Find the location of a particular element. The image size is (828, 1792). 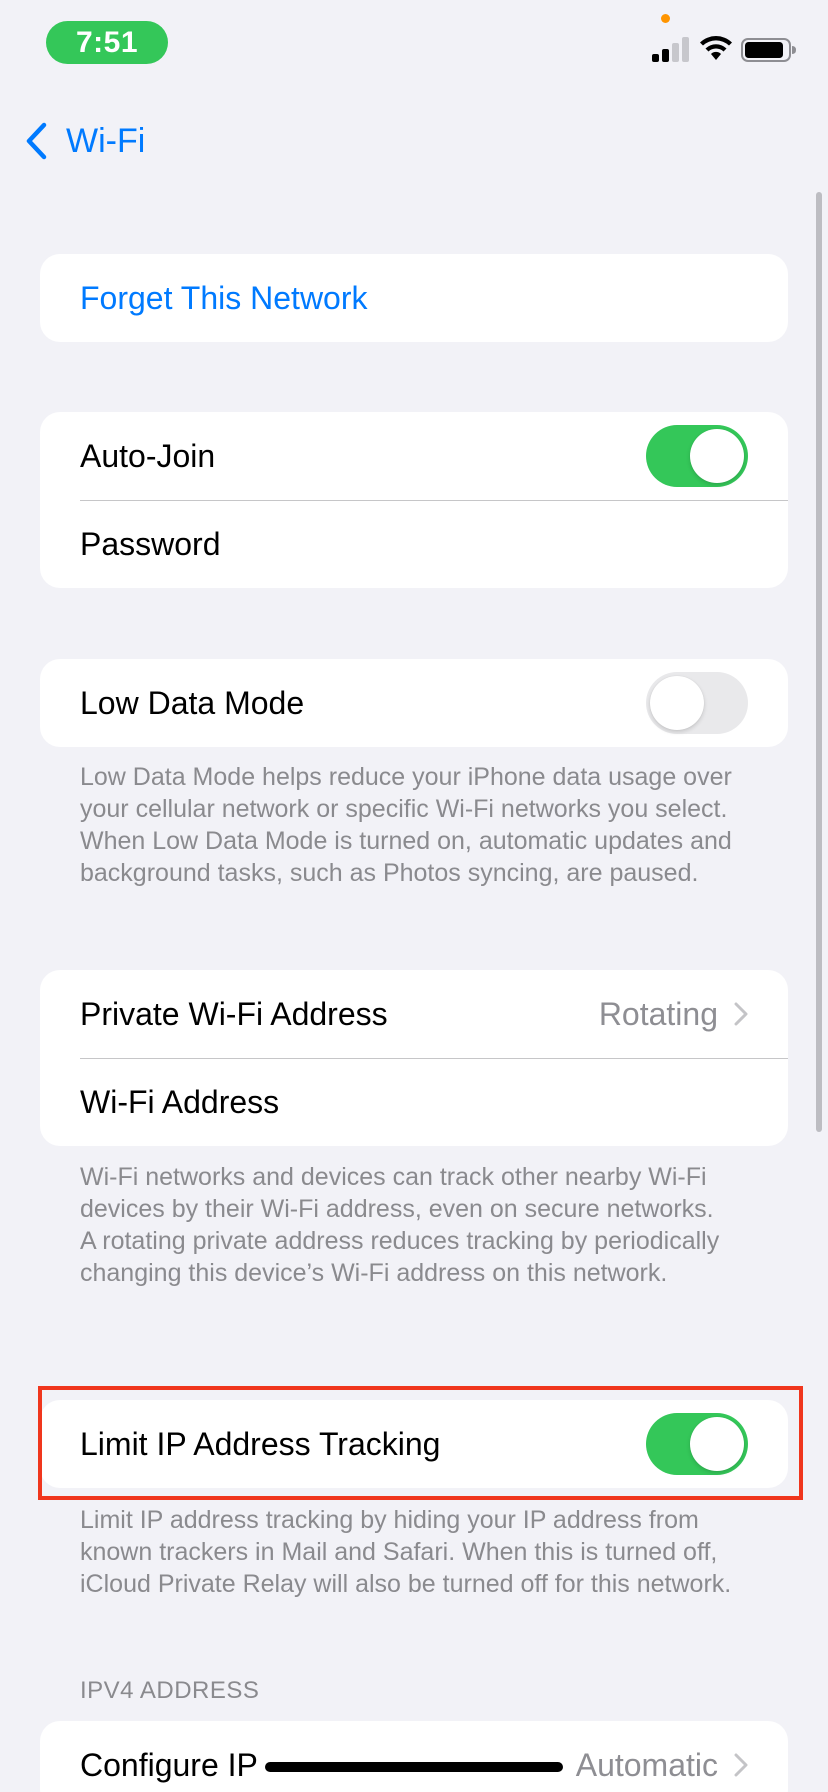

wifi-icon is located at coordinates (716, 48).